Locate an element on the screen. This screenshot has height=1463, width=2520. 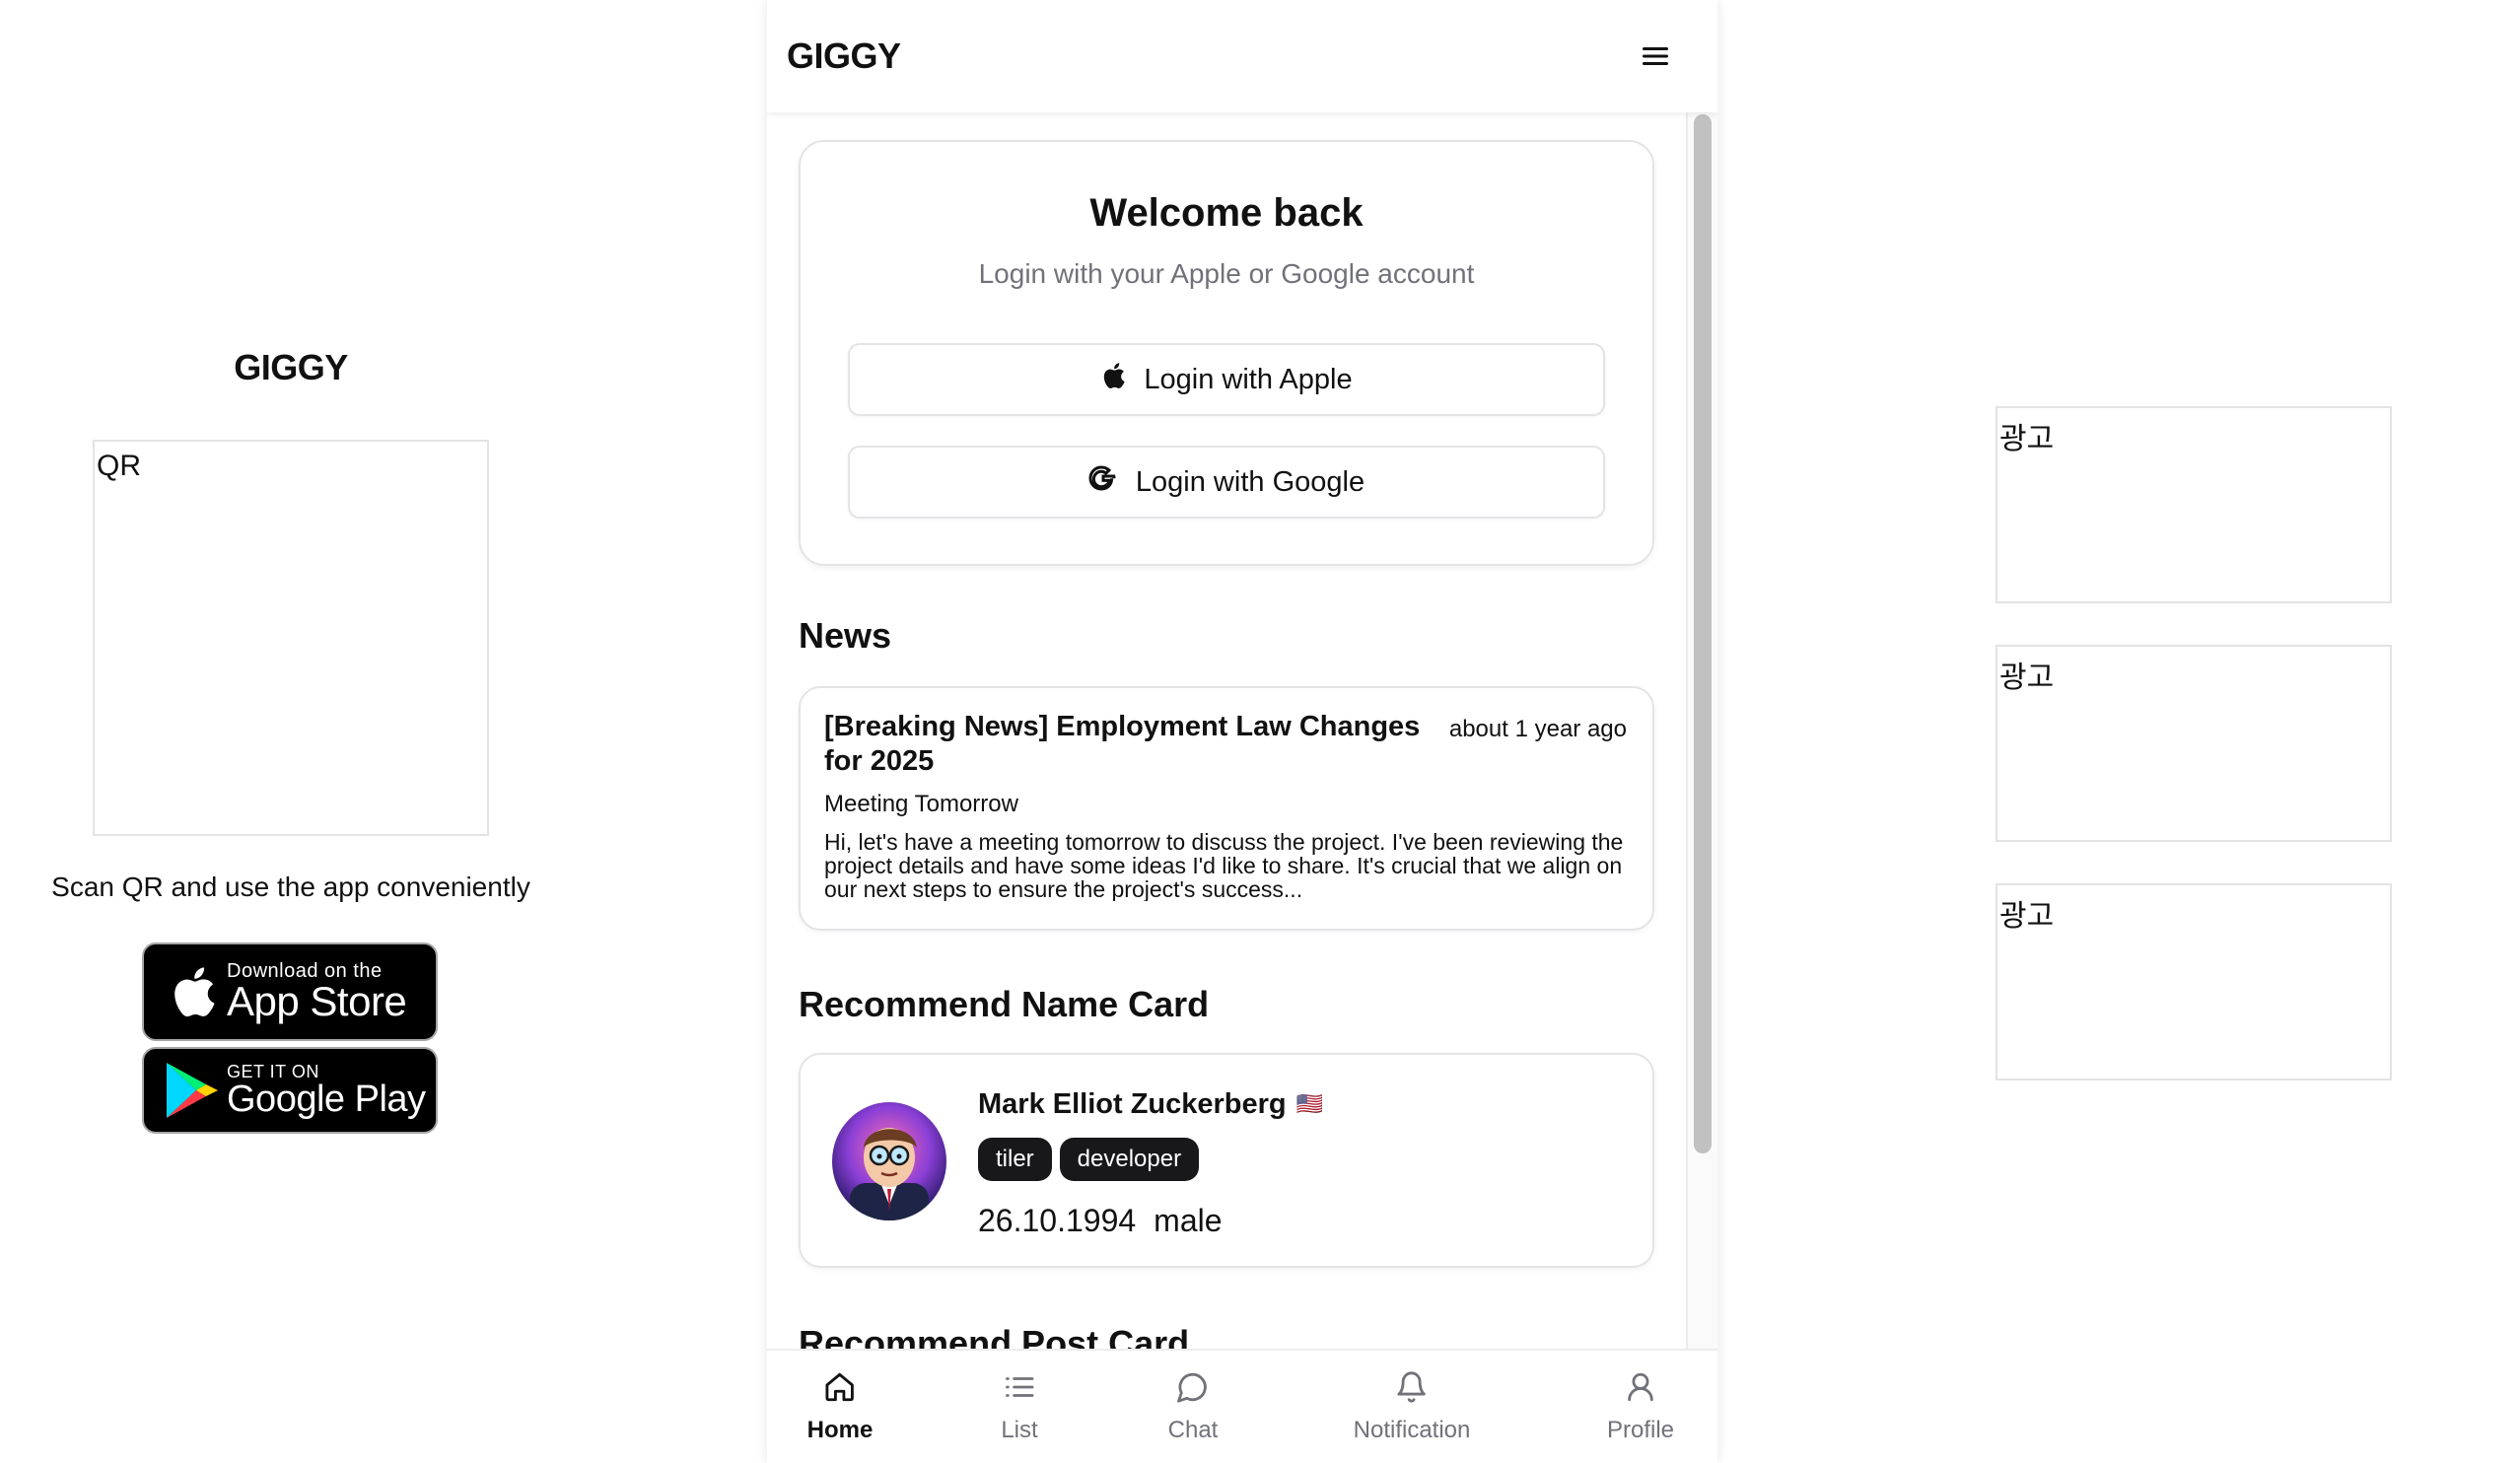
promo-brand-logo: GIGGY is located at coordinates (291, 367).